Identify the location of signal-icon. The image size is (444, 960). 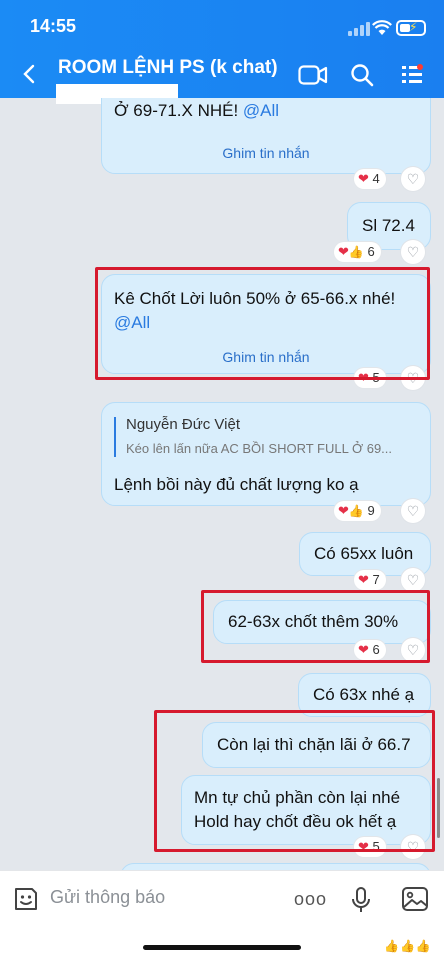
(359, 29).